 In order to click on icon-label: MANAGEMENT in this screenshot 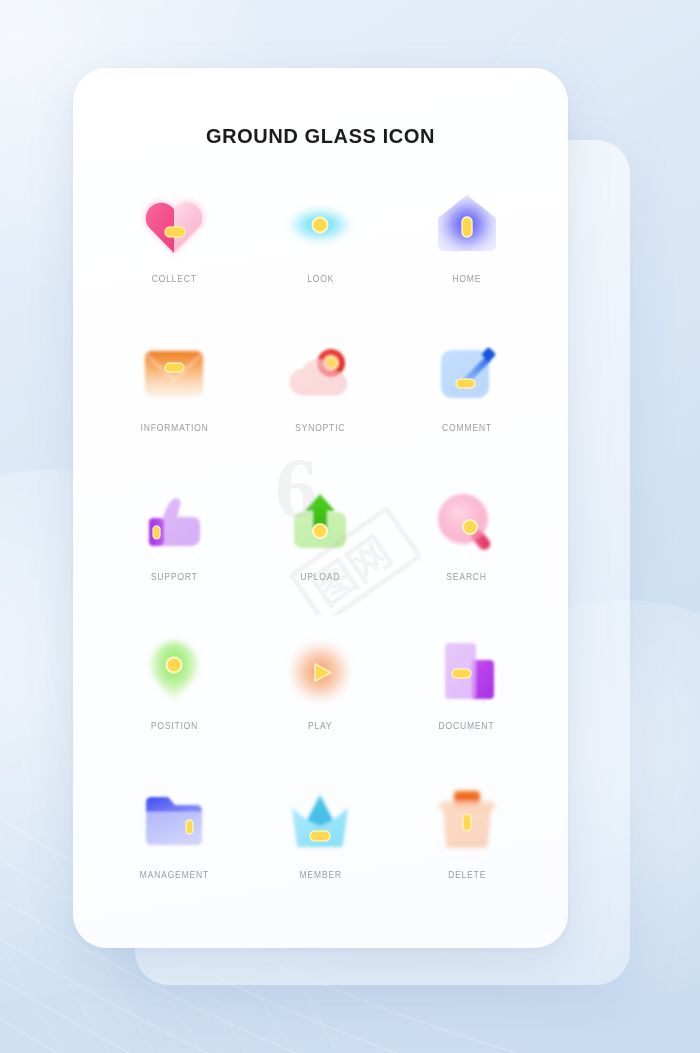, I will do `click(174, 875)`.